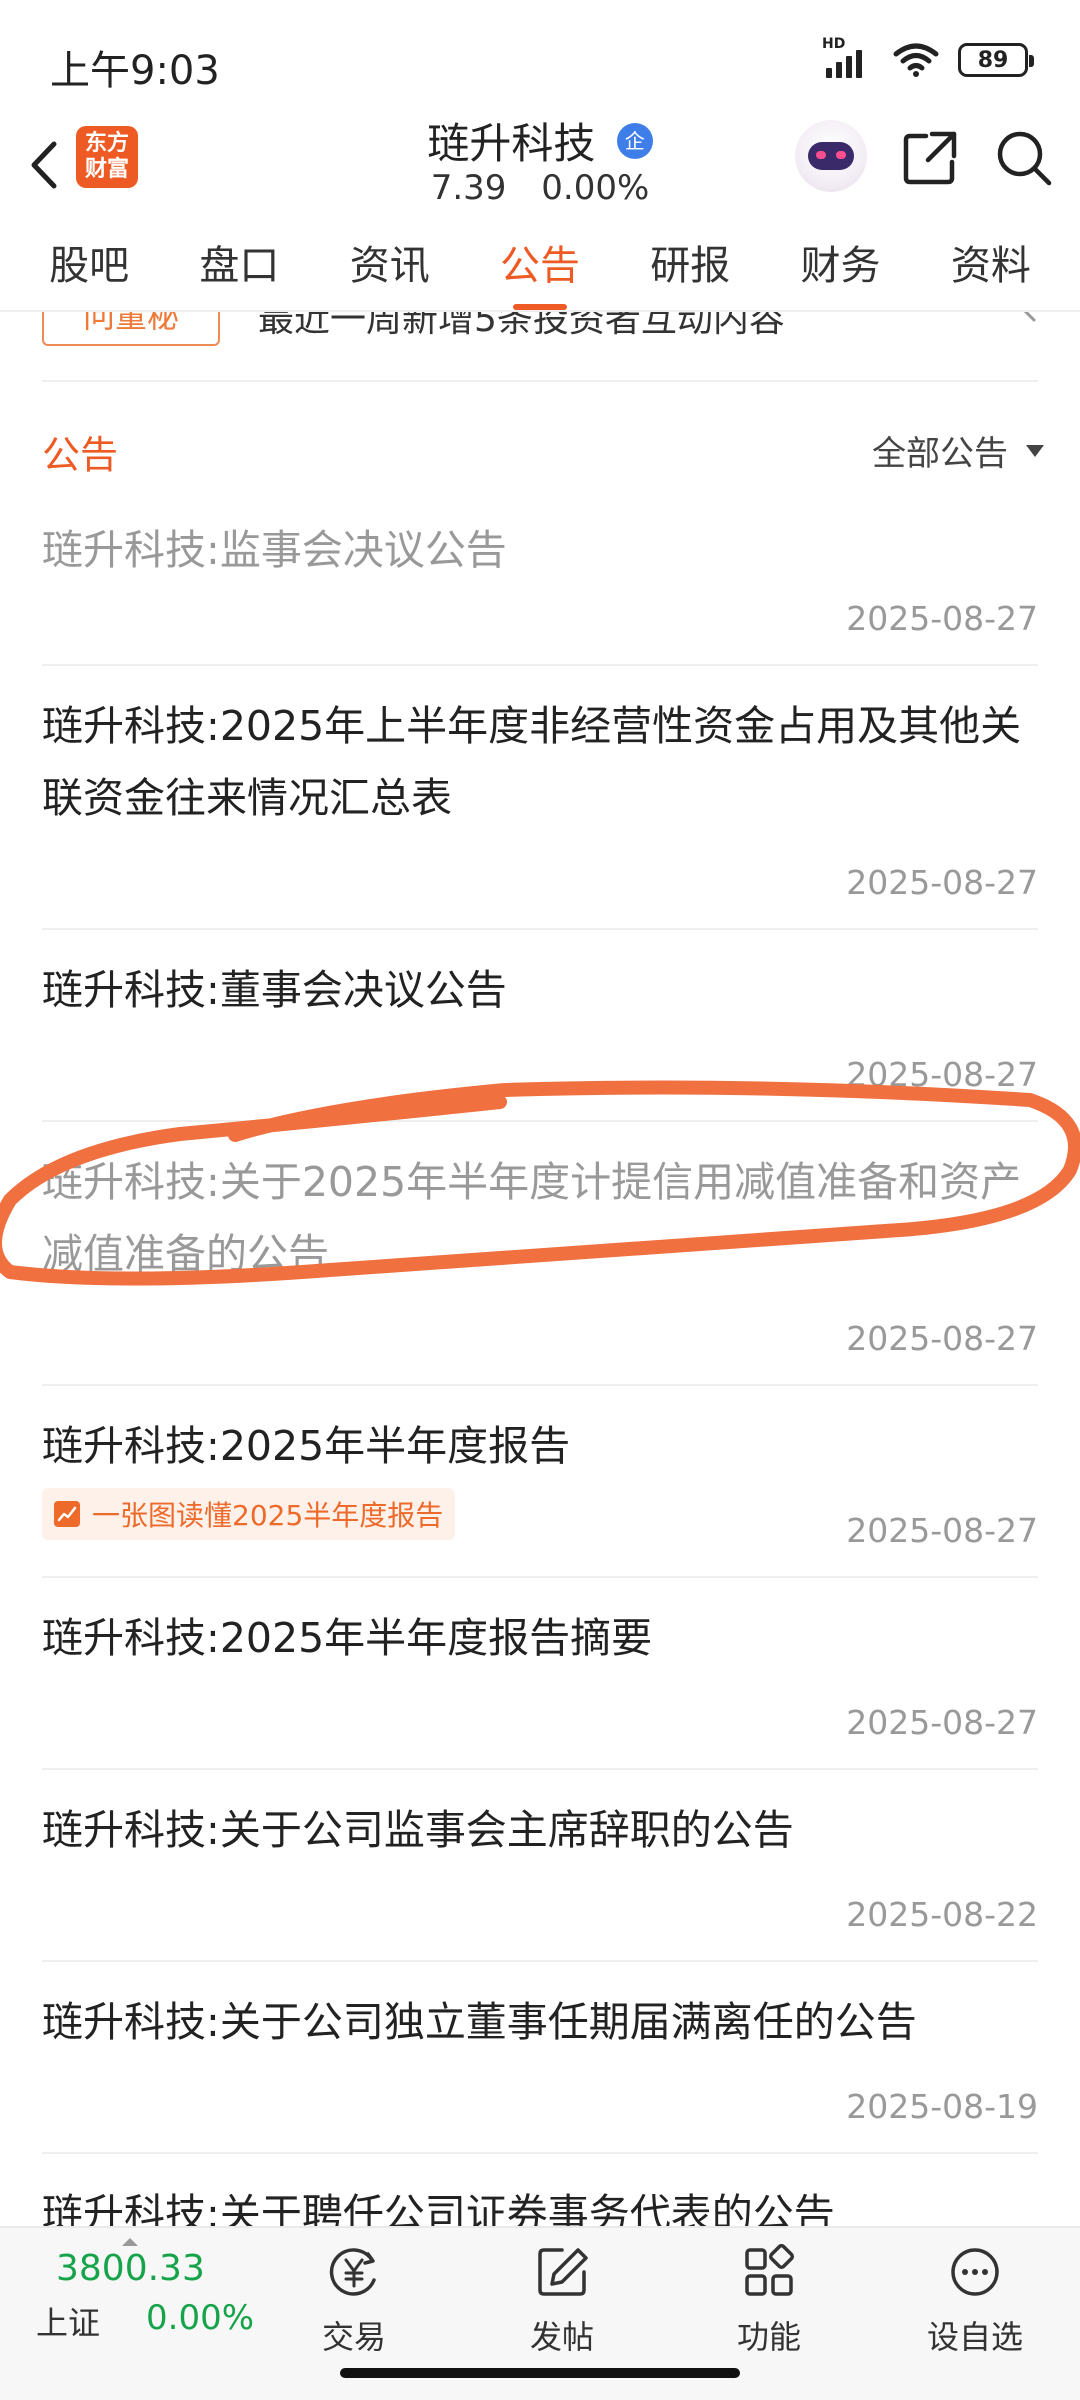 The height and width of the screenshot is (2400, 1080). I want to click on tab-research: 研报, so click(690, 265).